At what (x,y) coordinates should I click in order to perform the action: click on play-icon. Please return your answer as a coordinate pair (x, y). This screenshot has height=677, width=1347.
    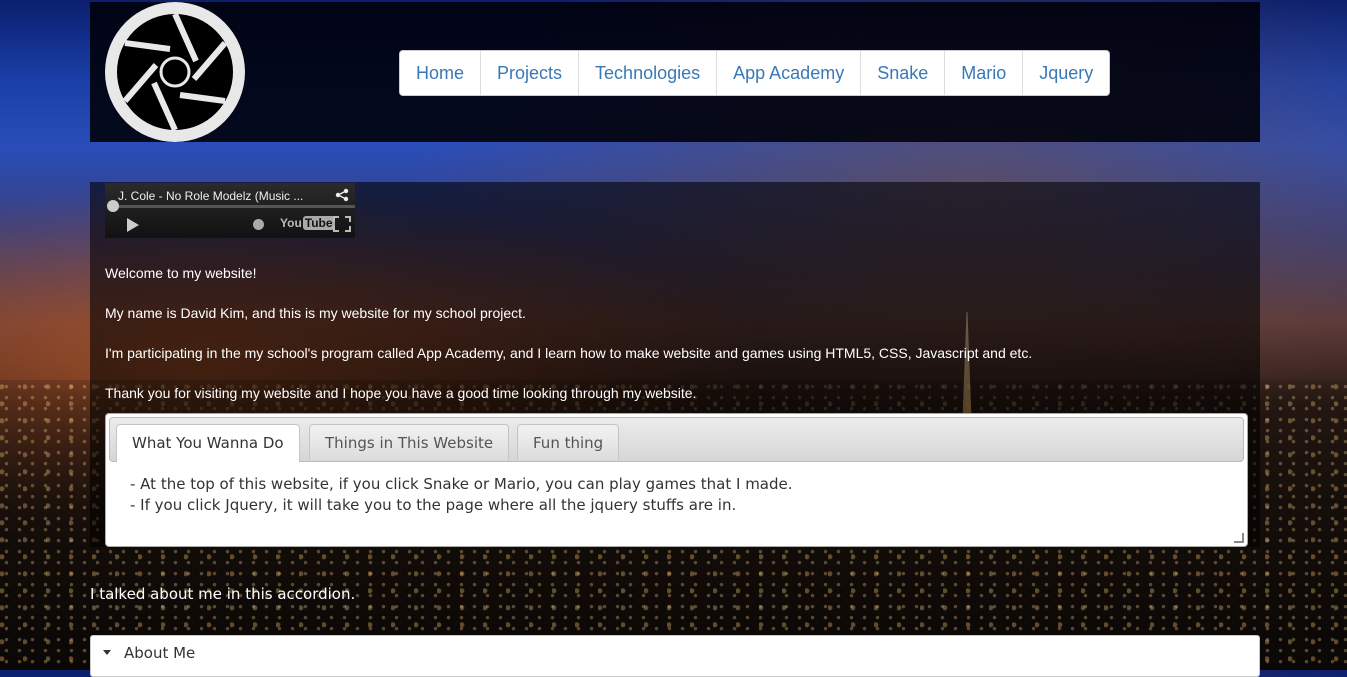
    Looking at the image, I should click on (133, 225).